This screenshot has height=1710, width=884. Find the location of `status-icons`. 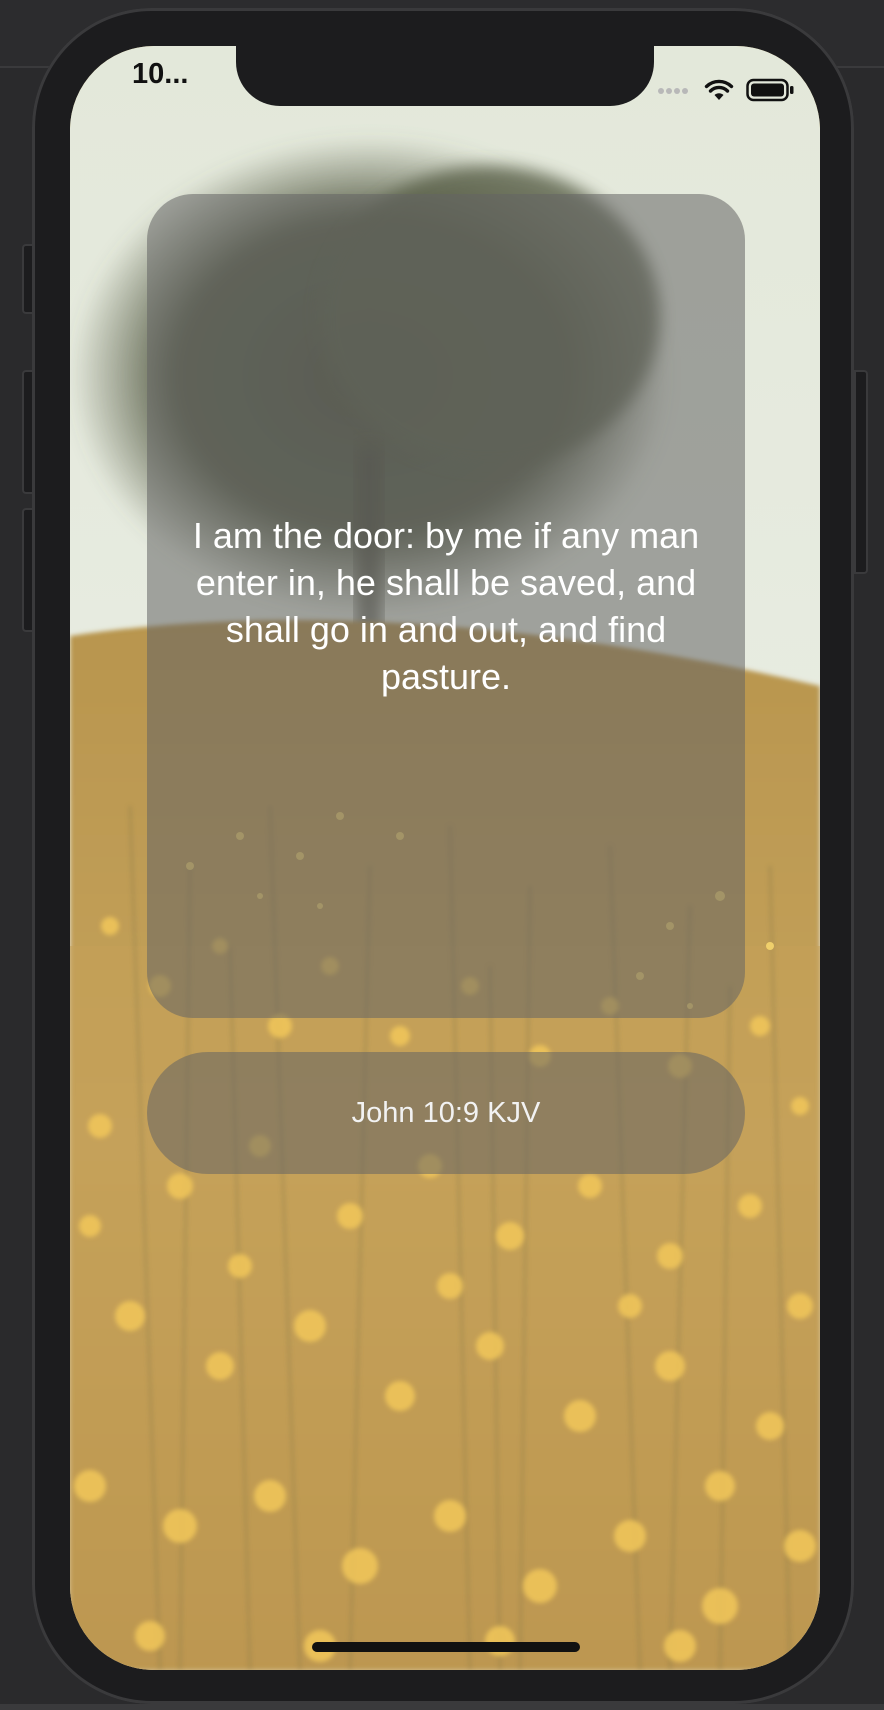

status-icons is located at coordinates (728, 92).